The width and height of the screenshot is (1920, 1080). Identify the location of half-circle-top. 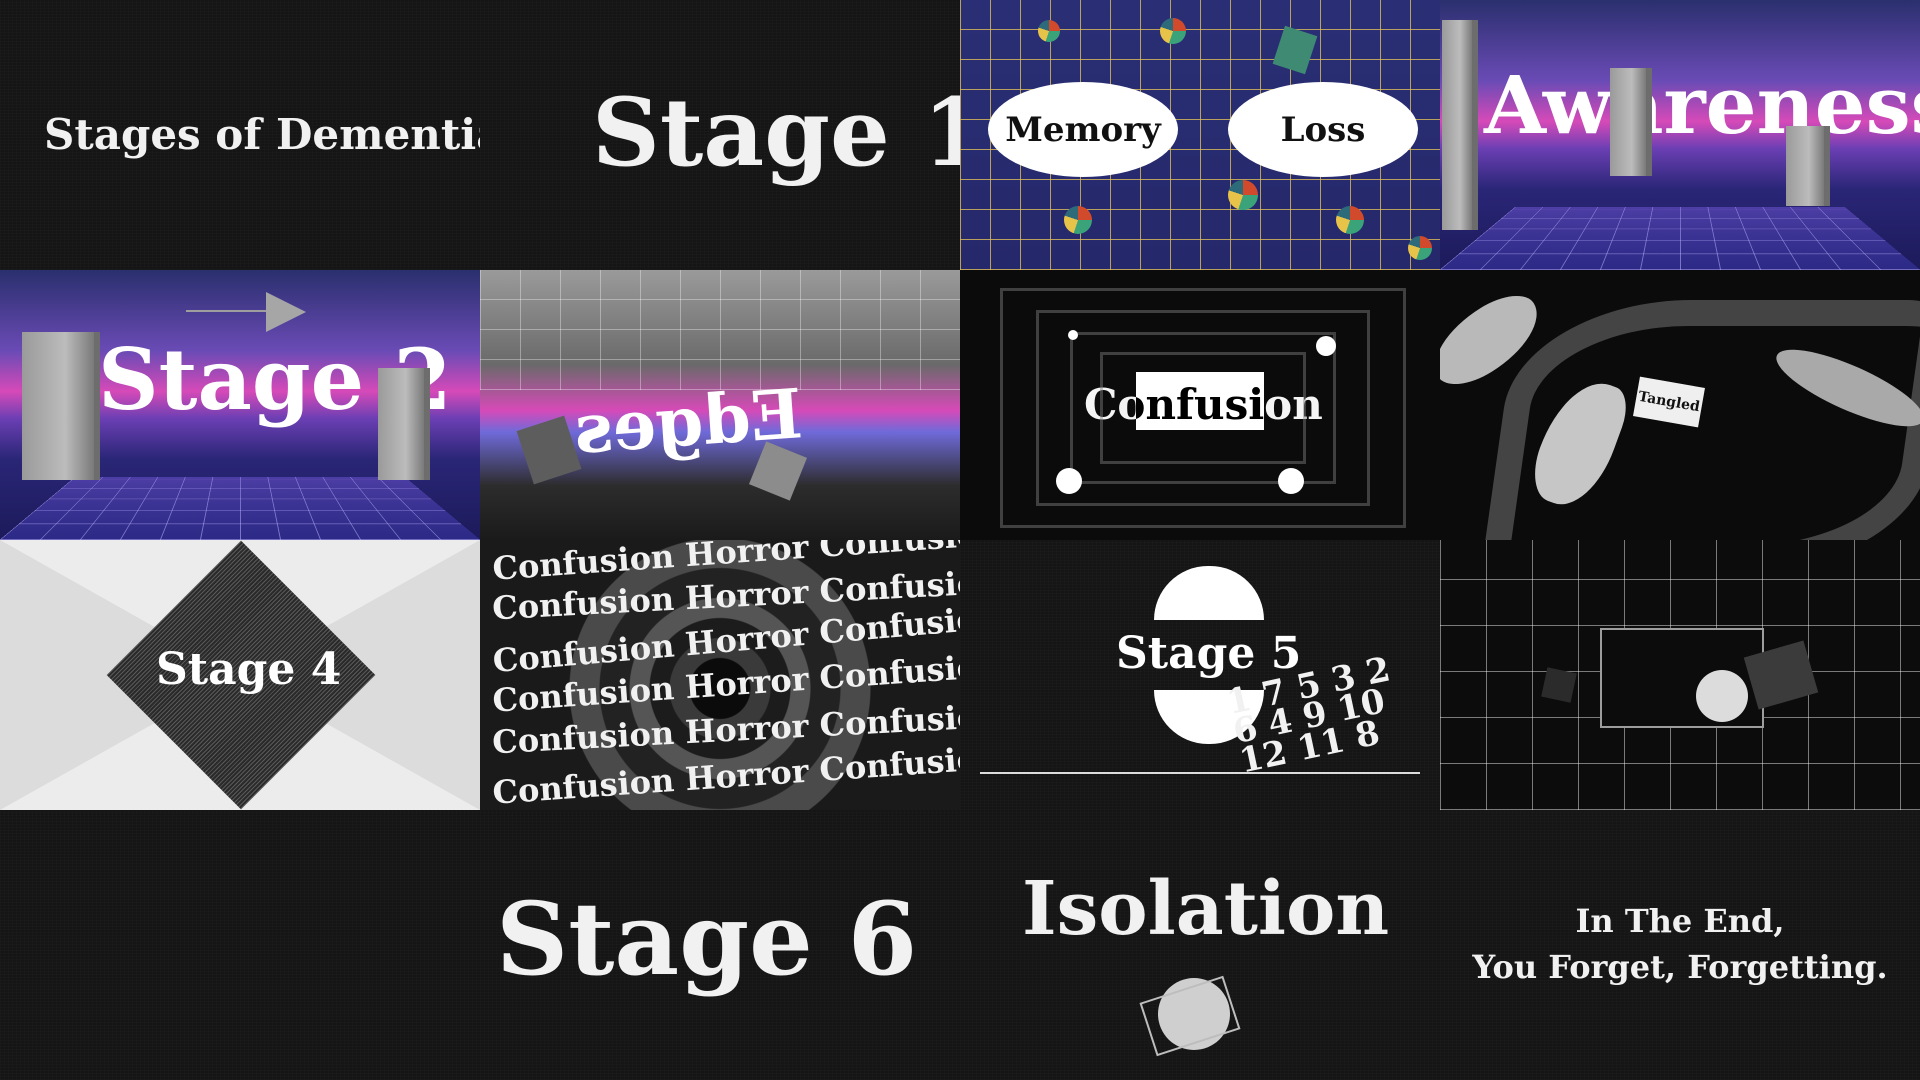
(1209, 593).